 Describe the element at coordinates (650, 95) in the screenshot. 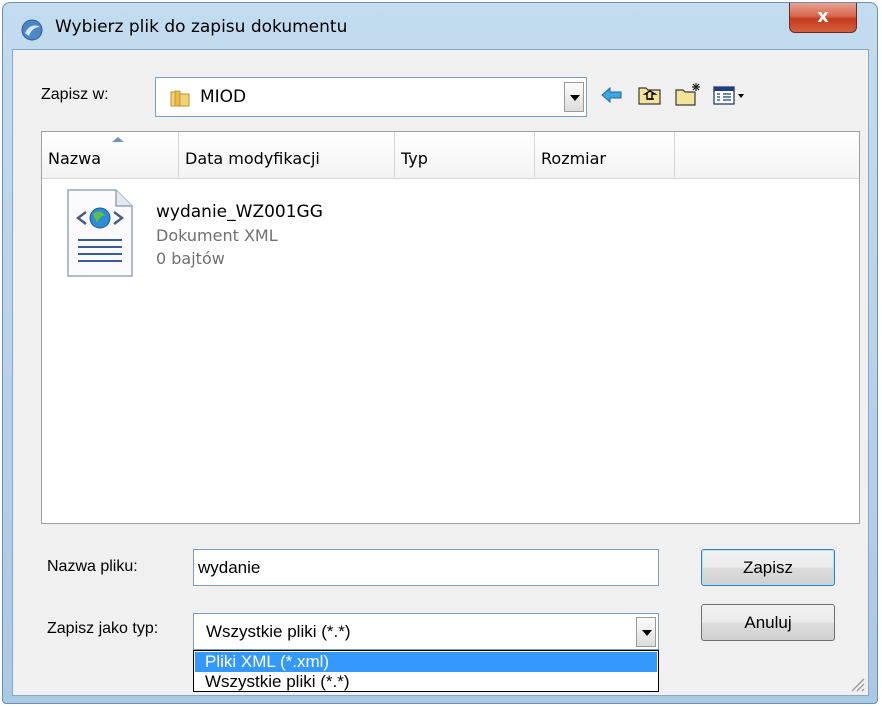

I see `up-folder-icon` at that location.